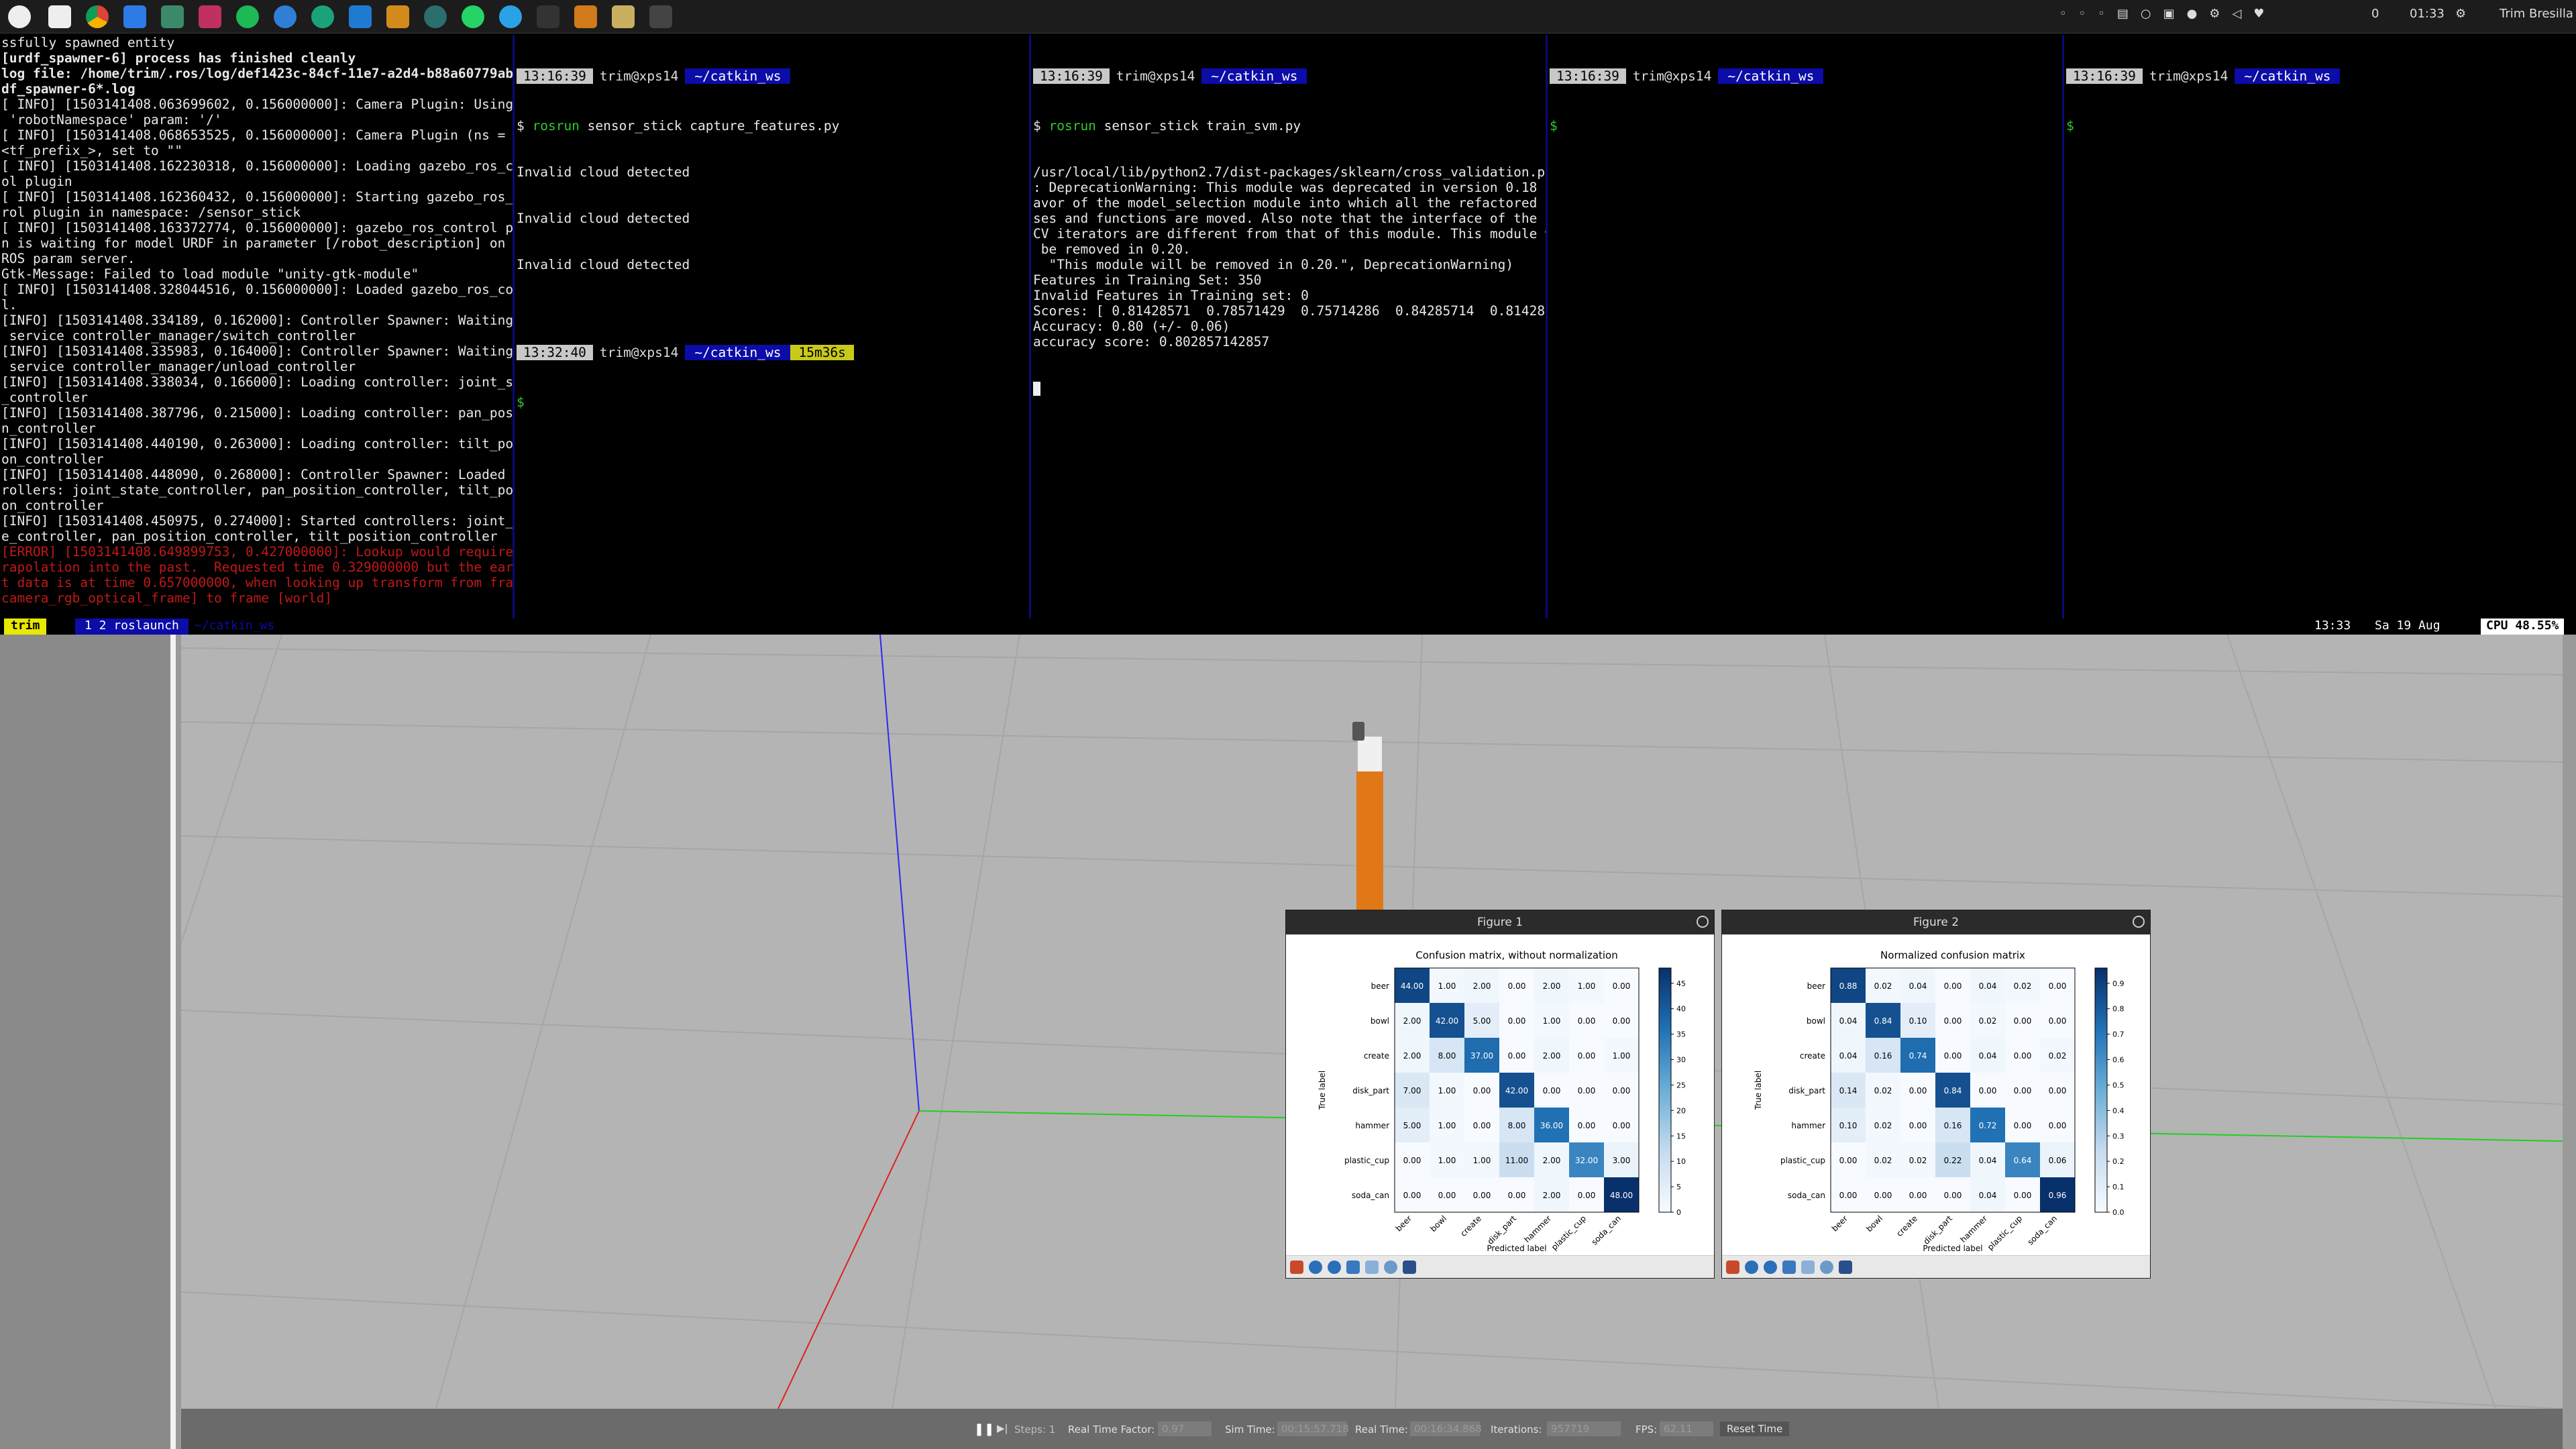  I want to click on output-line: Invalid Features in Training set: 0, so click(1171, 295).